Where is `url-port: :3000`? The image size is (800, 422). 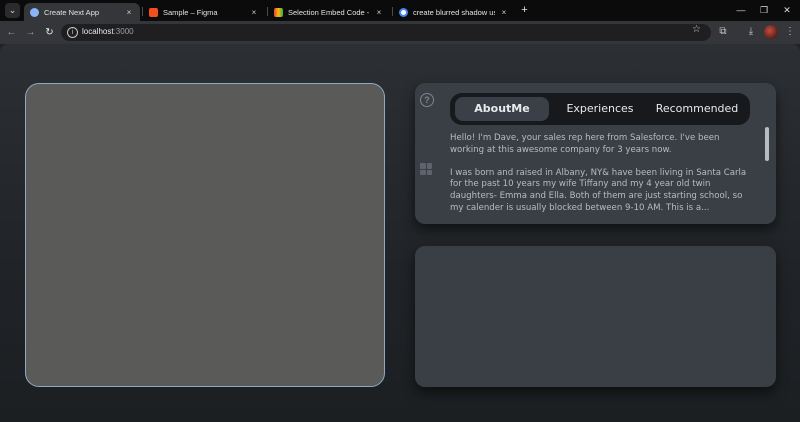
url-port: :3000 is located at coordinates (123, 31).